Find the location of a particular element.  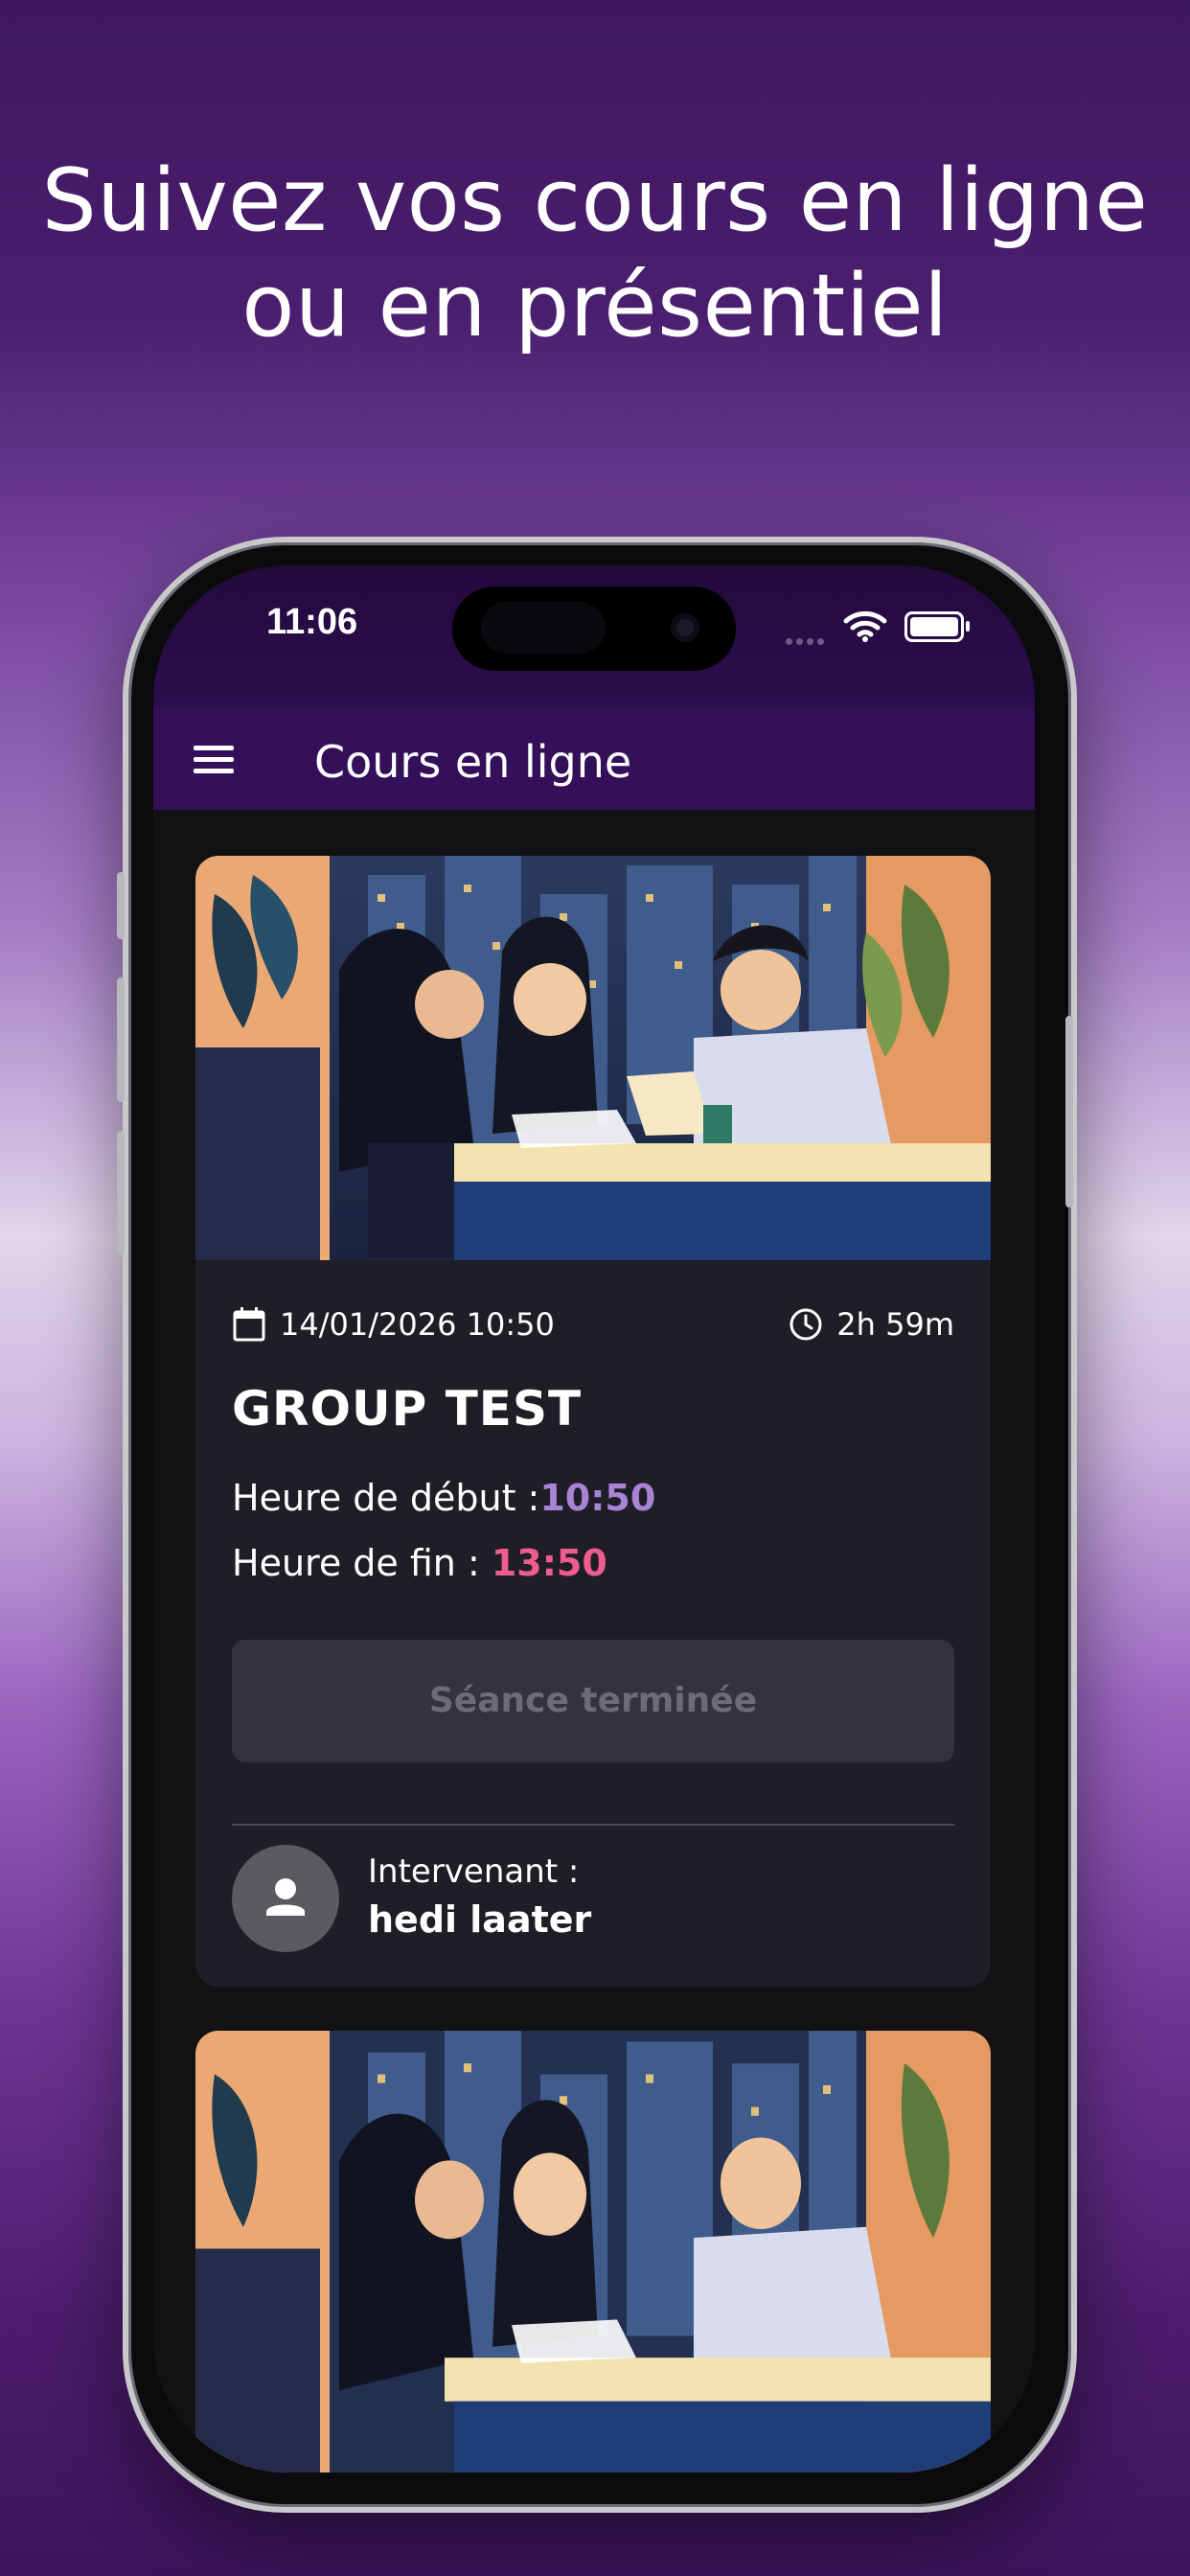

wifi-icon is located at coordinates (865, 628).